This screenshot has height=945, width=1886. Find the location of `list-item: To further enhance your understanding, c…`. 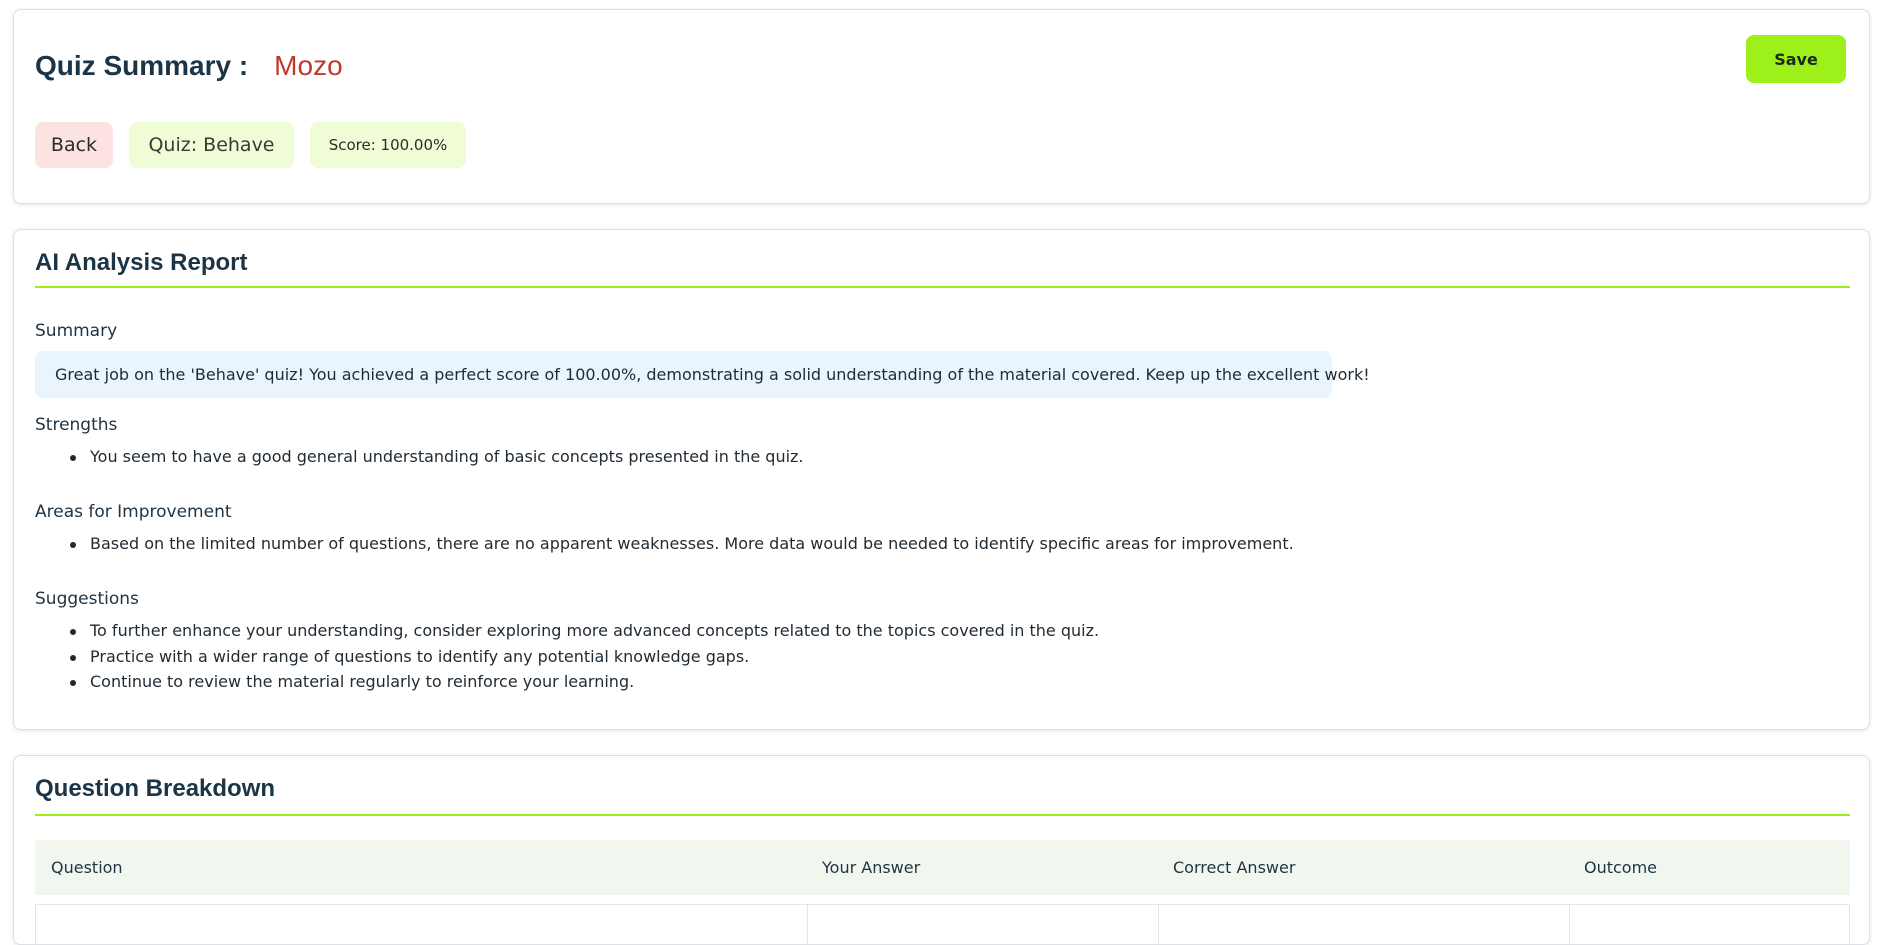

list-item: To further enhance your understanding, c… is located at coordinates (584, 631).